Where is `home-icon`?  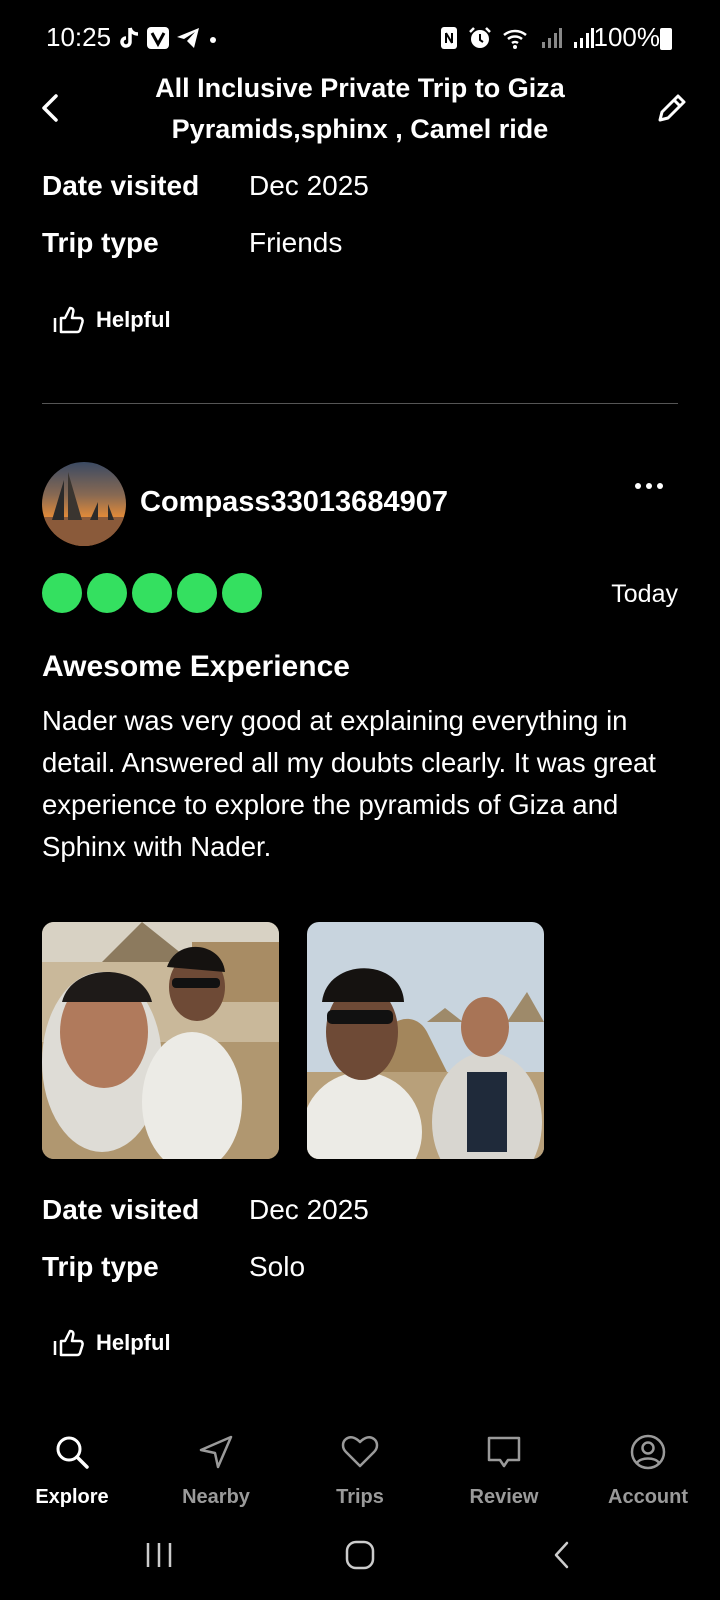
home-icon is located at coordinates (360, 1555).